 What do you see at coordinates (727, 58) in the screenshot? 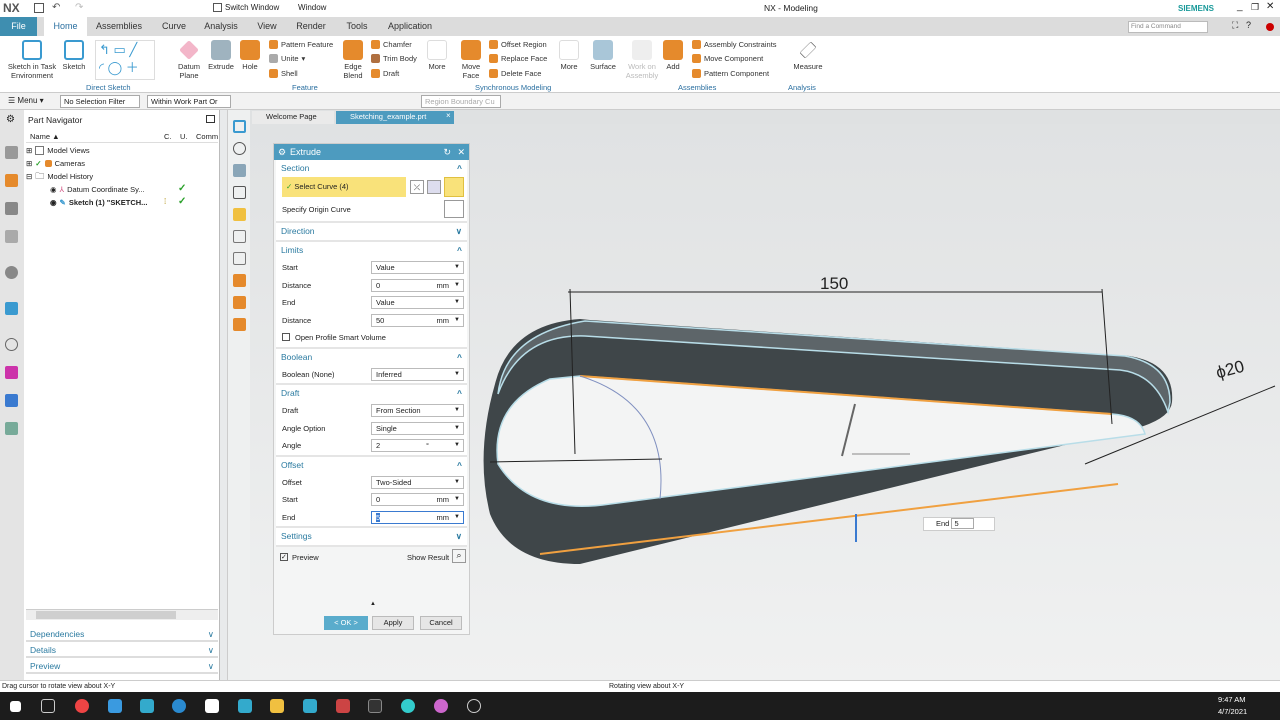
I see `move-component-button: Move Component` at bounding box center [727, 58].